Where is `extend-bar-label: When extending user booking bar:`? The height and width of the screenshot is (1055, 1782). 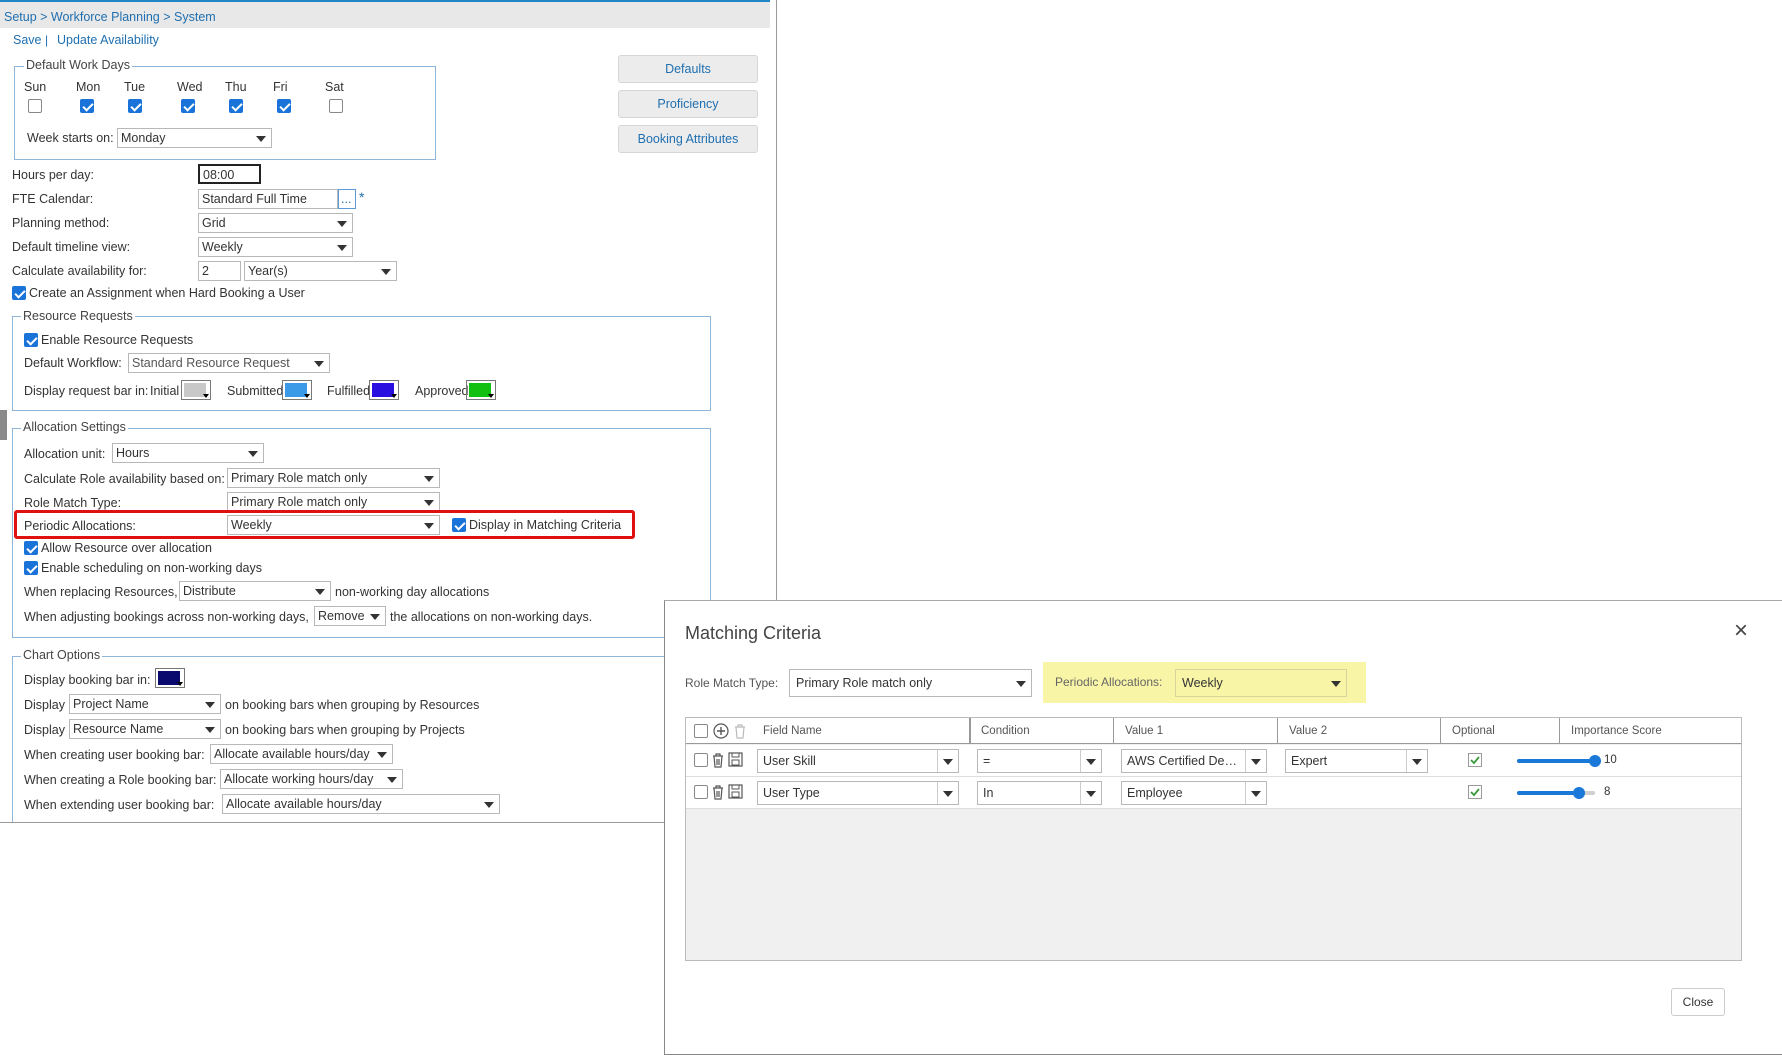 extend-bar-label: When extending user booking bar: is located at coordinates (119, 805).